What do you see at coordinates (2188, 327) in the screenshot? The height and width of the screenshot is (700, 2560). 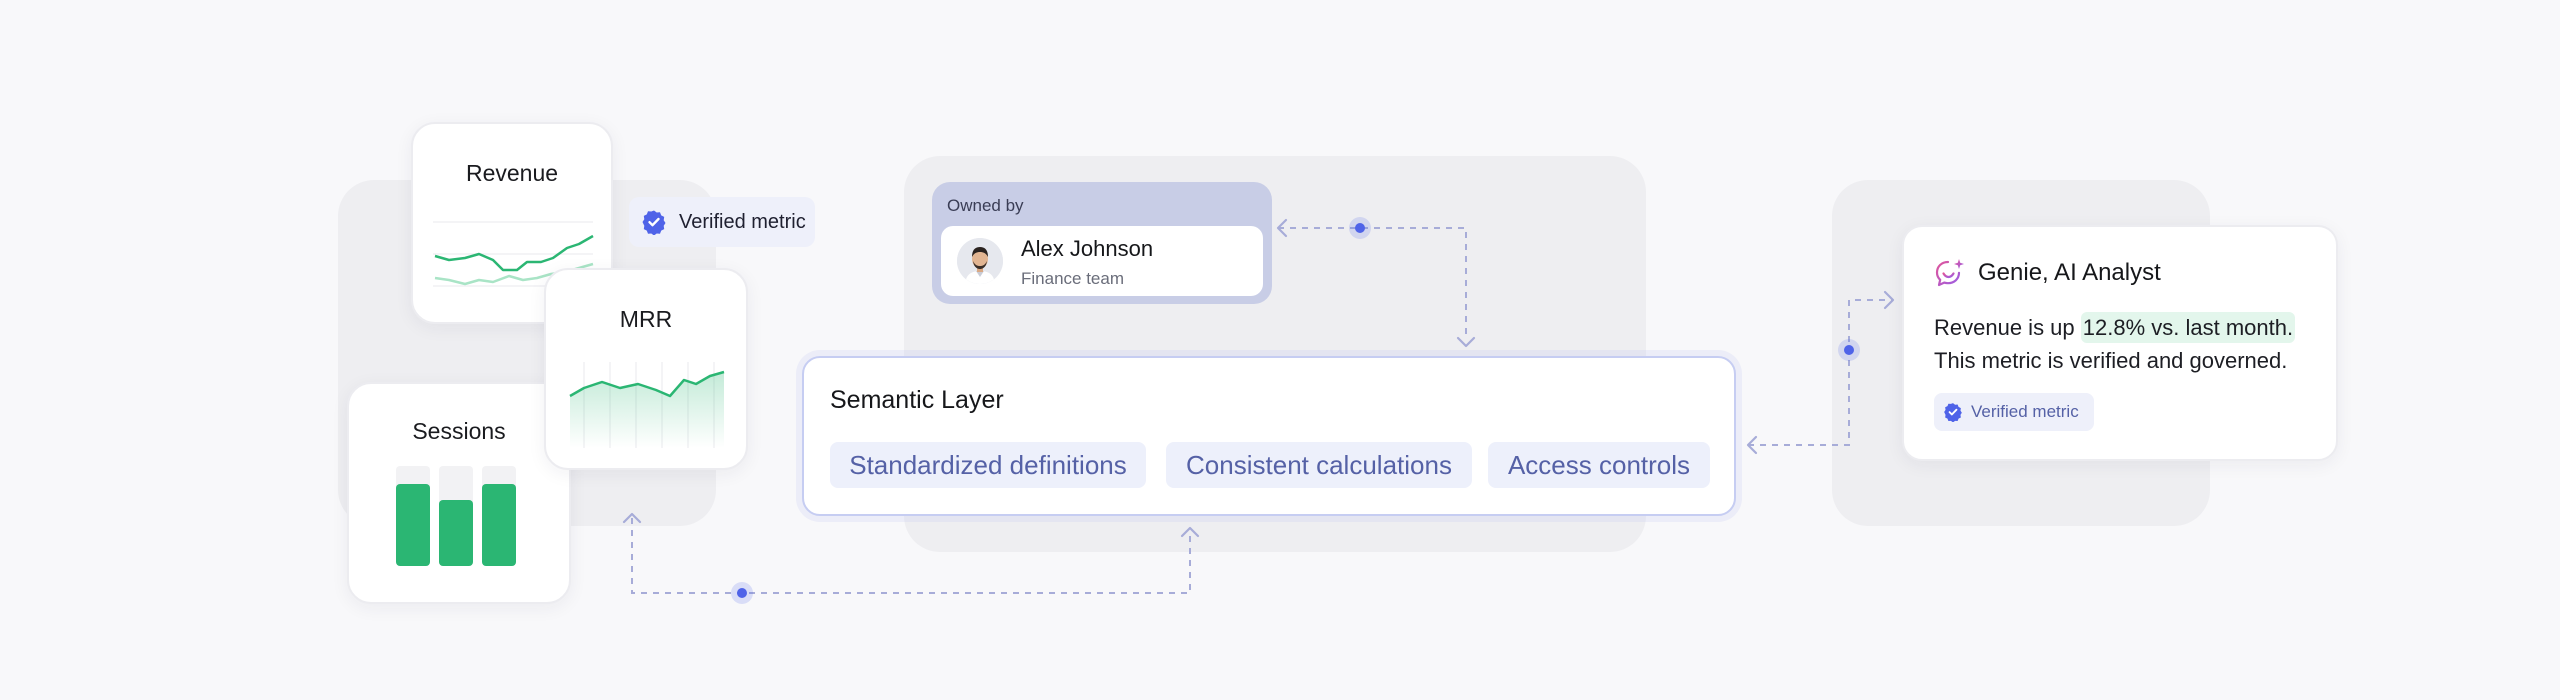 I see `genie-message-highlight: 12.8% vs. last month.` at bounding box center [2188, 327].